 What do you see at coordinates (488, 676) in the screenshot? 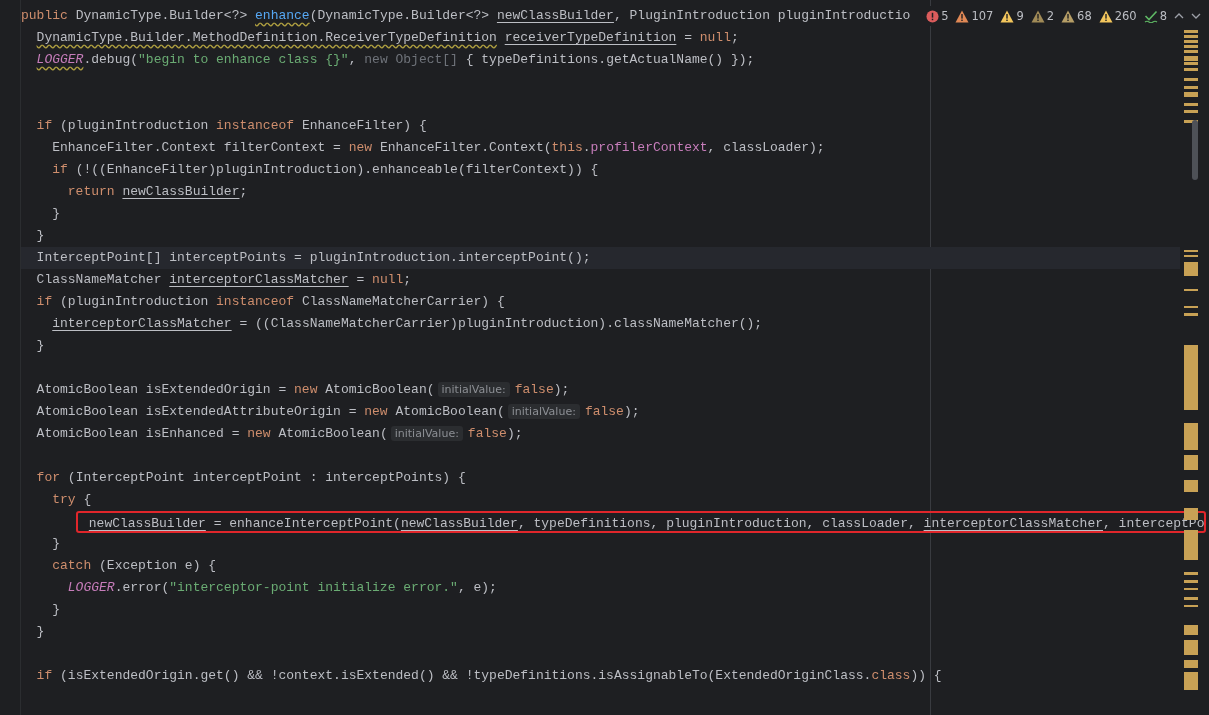
I see `code-line: if (isExtendedOrigin.get() && !context.isExtended() && !typeDefinitions.isAssignableTo(ExtendedOriginClass.class)) {` at bounding box center [488, 676].